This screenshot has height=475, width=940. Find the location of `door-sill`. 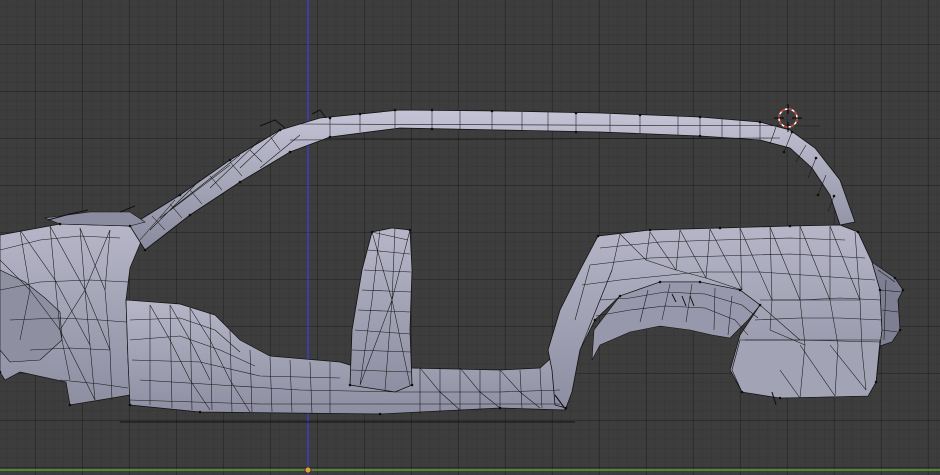

door-sill is located at coordinates (348, 357).